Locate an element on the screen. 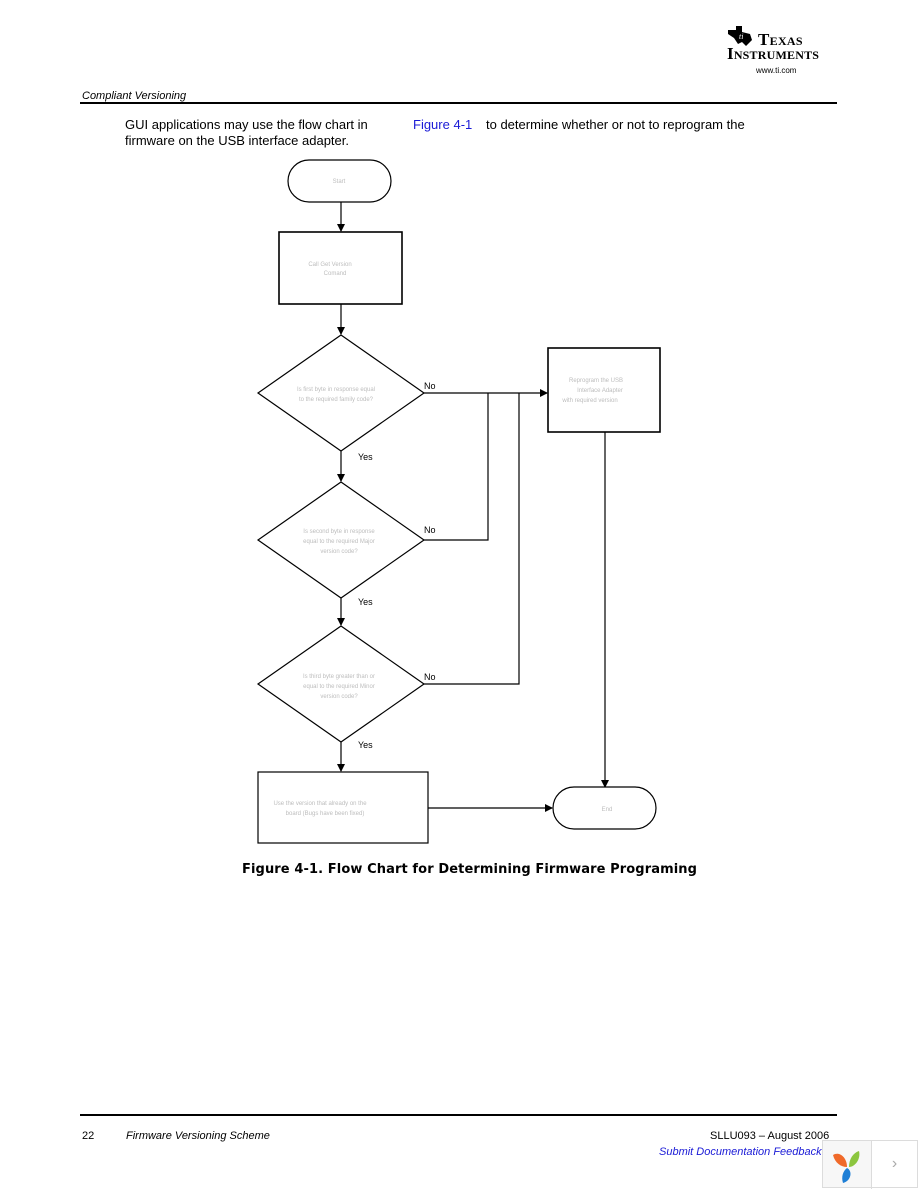 Image resolution: width=918 pixels, height=1194 pixels. connector-decision3-no is located at coordinates (472, 539).